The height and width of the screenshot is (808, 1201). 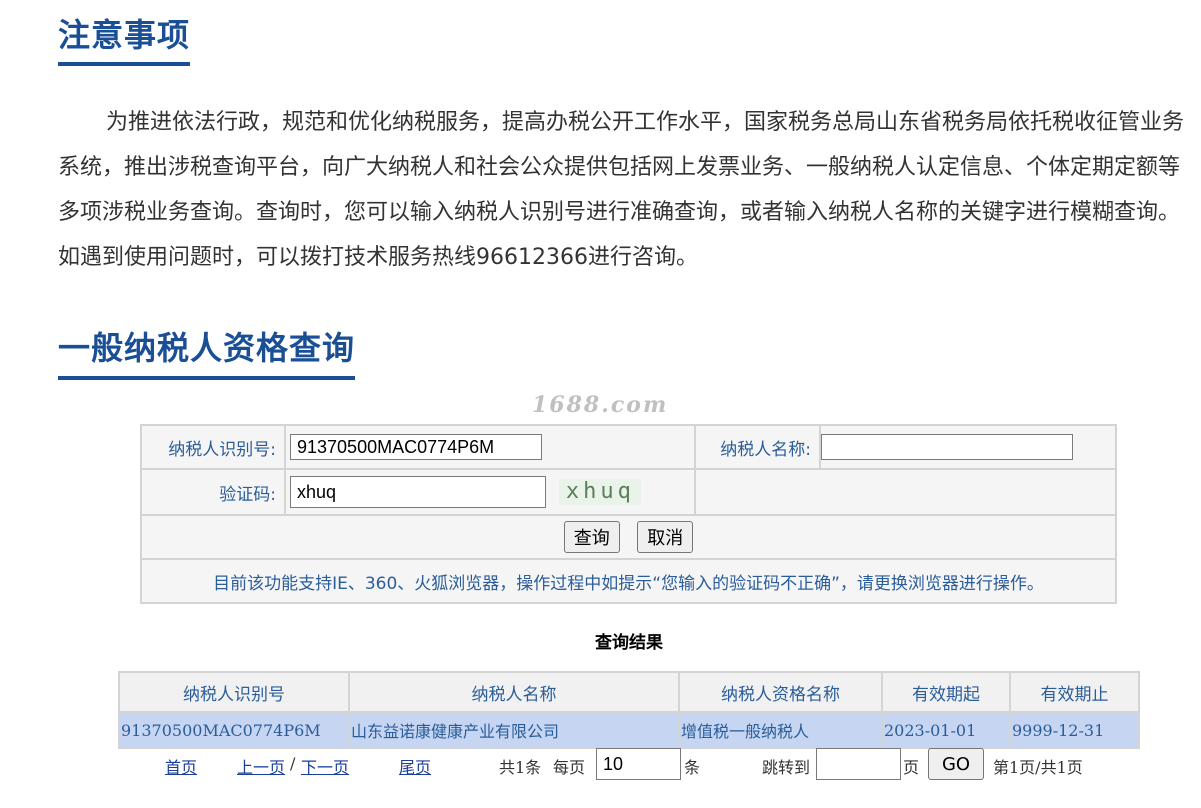 What do you see at coordinates (946, 730) in the screenshot?
I see `cell-valid-from: 2023-01-01` at bounding box center [946, 730].